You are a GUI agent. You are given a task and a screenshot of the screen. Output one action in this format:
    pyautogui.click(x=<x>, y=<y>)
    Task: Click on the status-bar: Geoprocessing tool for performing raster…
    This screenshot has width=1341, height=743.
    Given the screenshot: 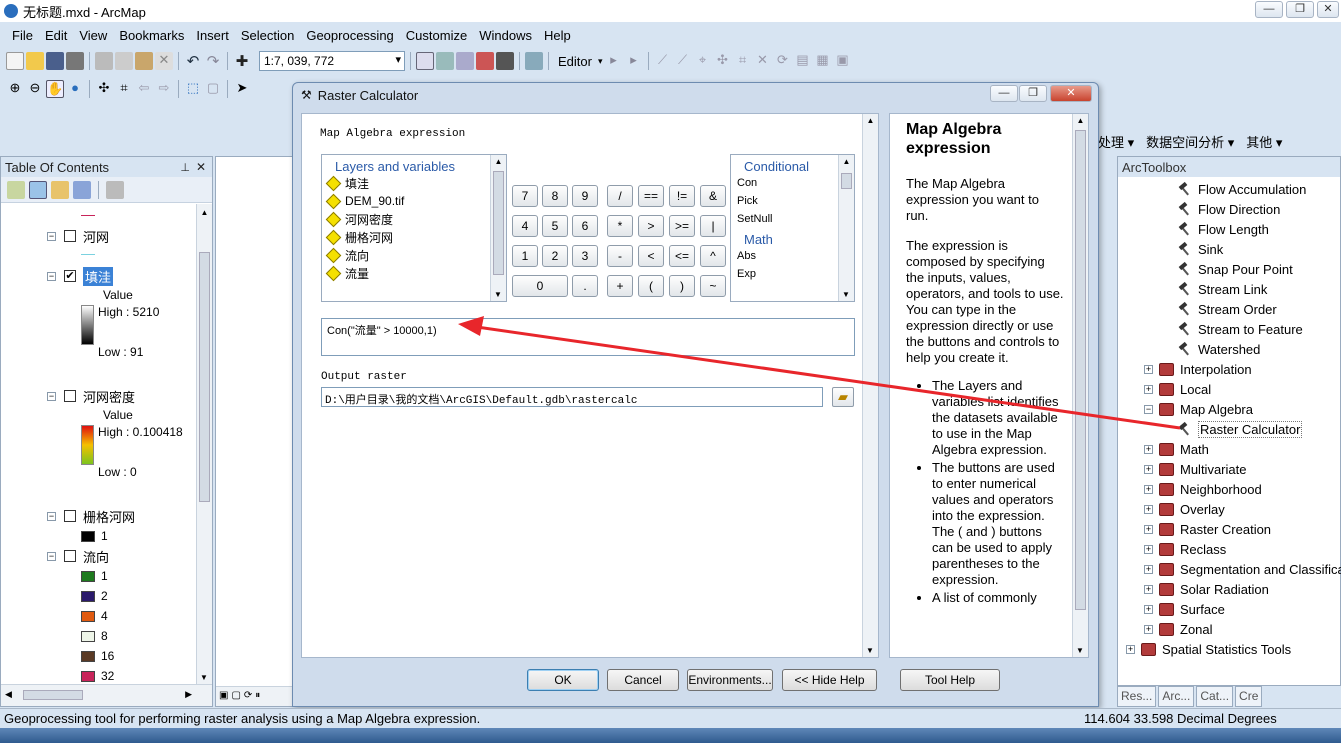 What is the action you would take?
    pyautogui.click(x=670, y=718)
    